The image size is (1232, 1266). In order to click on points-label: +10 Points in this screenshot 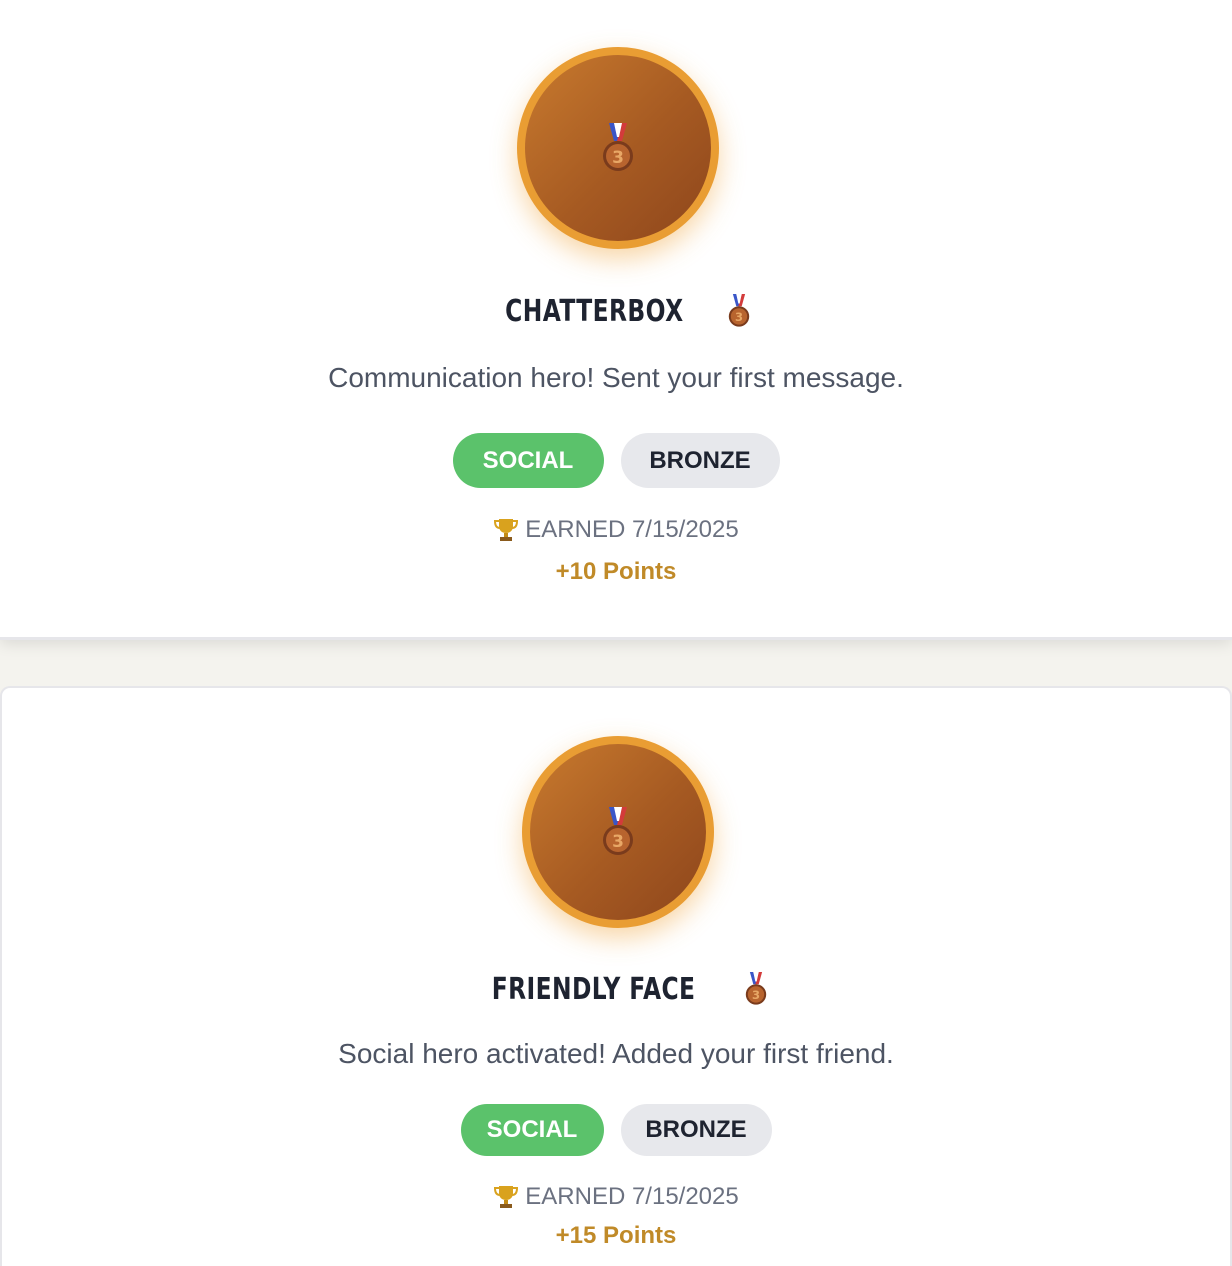, I will do `click(616, 571)`.